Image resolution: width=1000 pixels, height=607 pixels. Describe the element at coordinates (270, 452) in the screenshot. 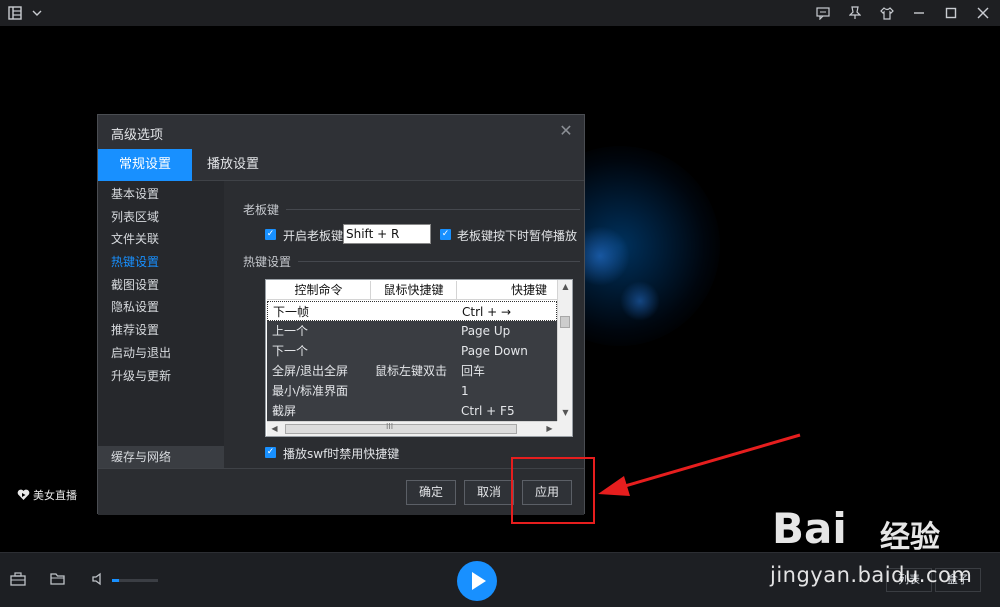

I see `swf-disable-hotkey-checkbox: ✓` at that location.